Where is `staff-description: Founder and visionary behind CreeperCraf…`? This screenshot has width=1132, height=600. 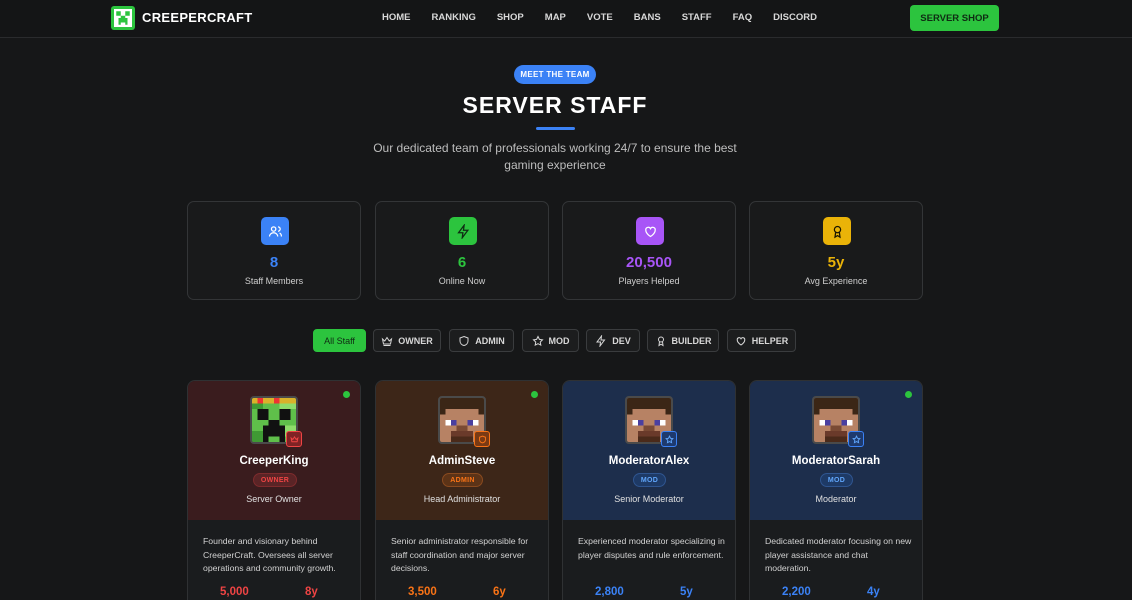 staff-description: Founder and visionary behind CreeperCraf… is located at coordinates (269, 554).